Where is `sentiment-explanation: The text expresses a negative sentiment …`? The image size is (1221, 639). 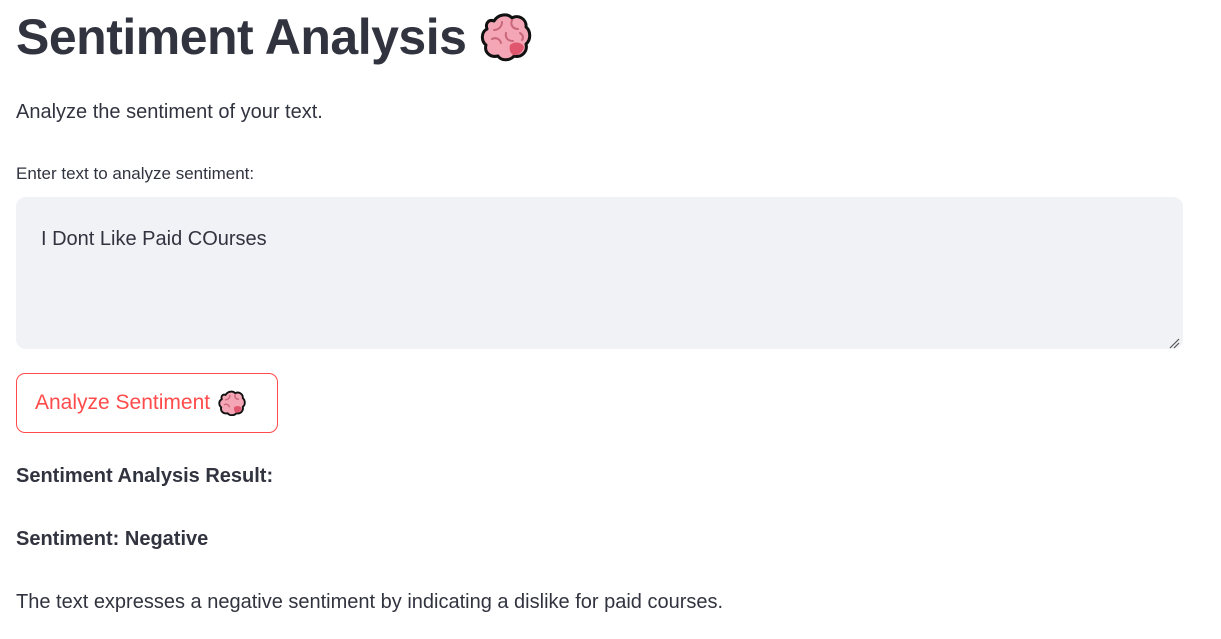 sentiment-explanation: The text expresses a negative sentiment … is located at coordinates (370, 602).